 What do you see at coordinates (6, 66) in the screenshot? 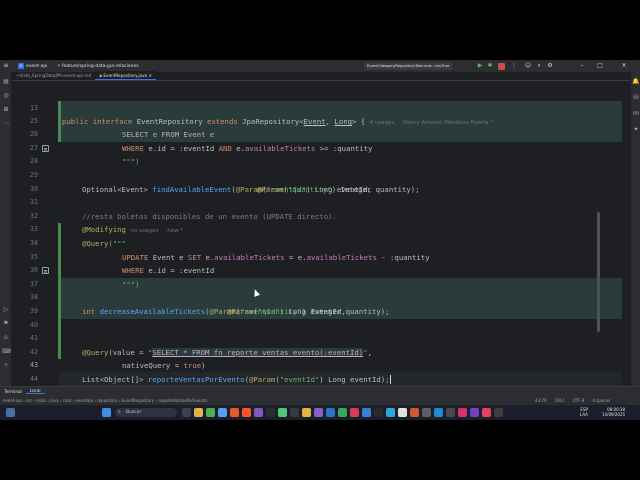
I see `main-menu-icon: ≡` at bounding box center [6, 66].